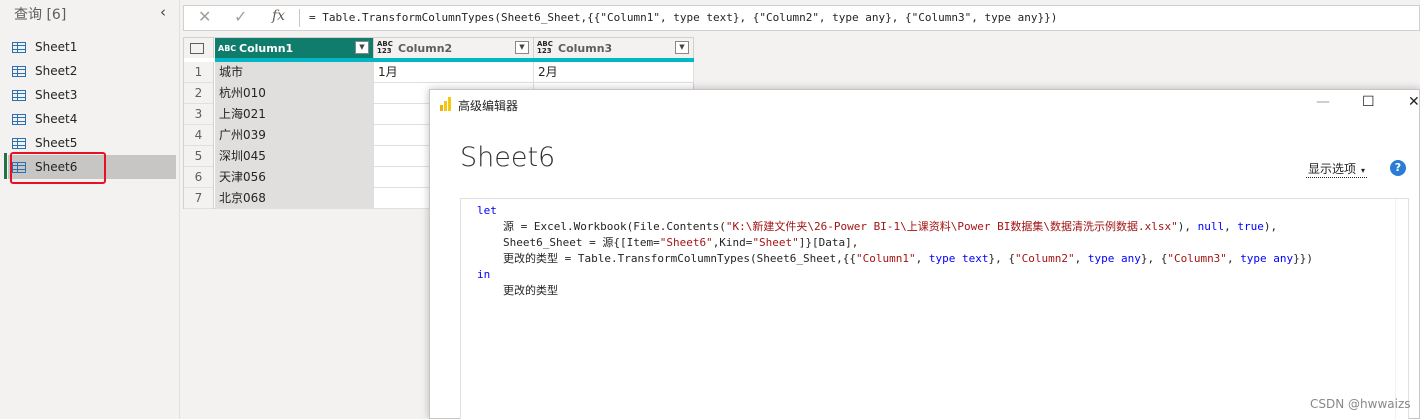 This screenshot has width=1420, height=419. What do you see at coordinates (446, 104) in the screenshot?
I see `power-bi-icon` at bounding box center [446, 104].